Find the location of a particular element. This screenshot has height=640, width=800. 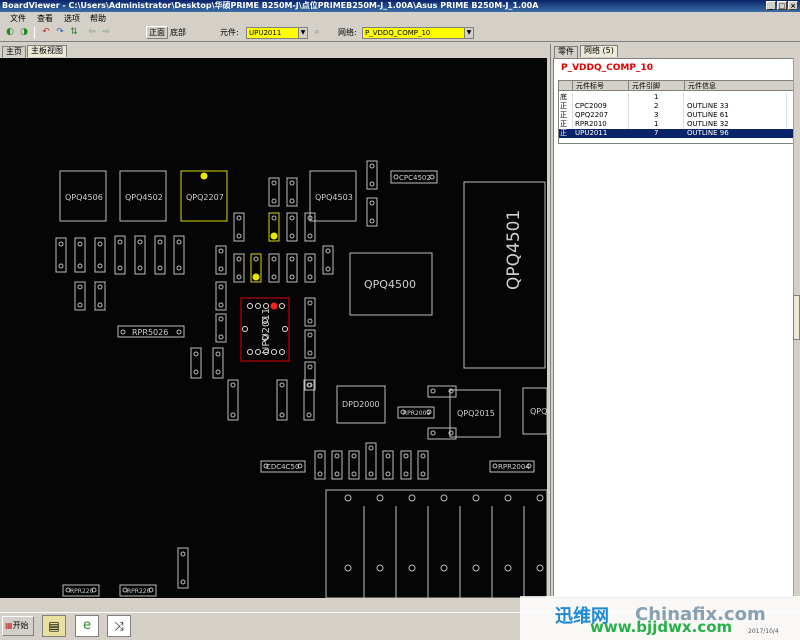

zoom-in-icon: ◐ is located at coordinates (10, 32).